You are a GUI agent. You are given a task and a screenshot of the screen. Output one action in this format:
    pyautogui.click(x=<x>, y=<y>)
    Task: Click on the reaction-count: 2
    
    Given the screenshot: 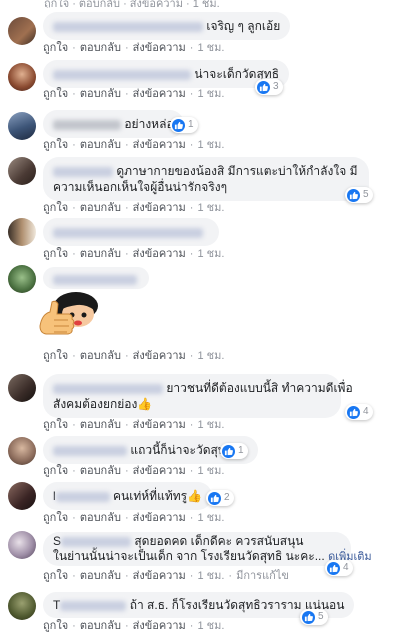 What is the action you would take?
    pyautogui.click(x=220, y=498)
    